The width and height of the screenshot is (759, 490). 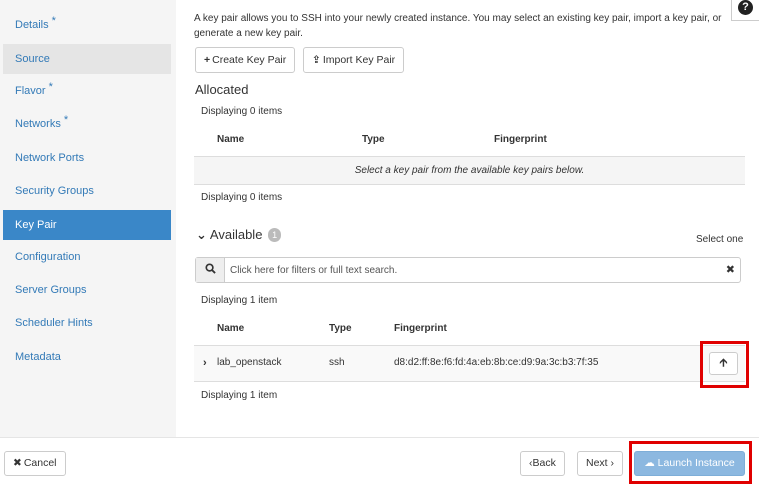 I want to click on sidebar-item-label: Networks, so click(x=38, y=124).